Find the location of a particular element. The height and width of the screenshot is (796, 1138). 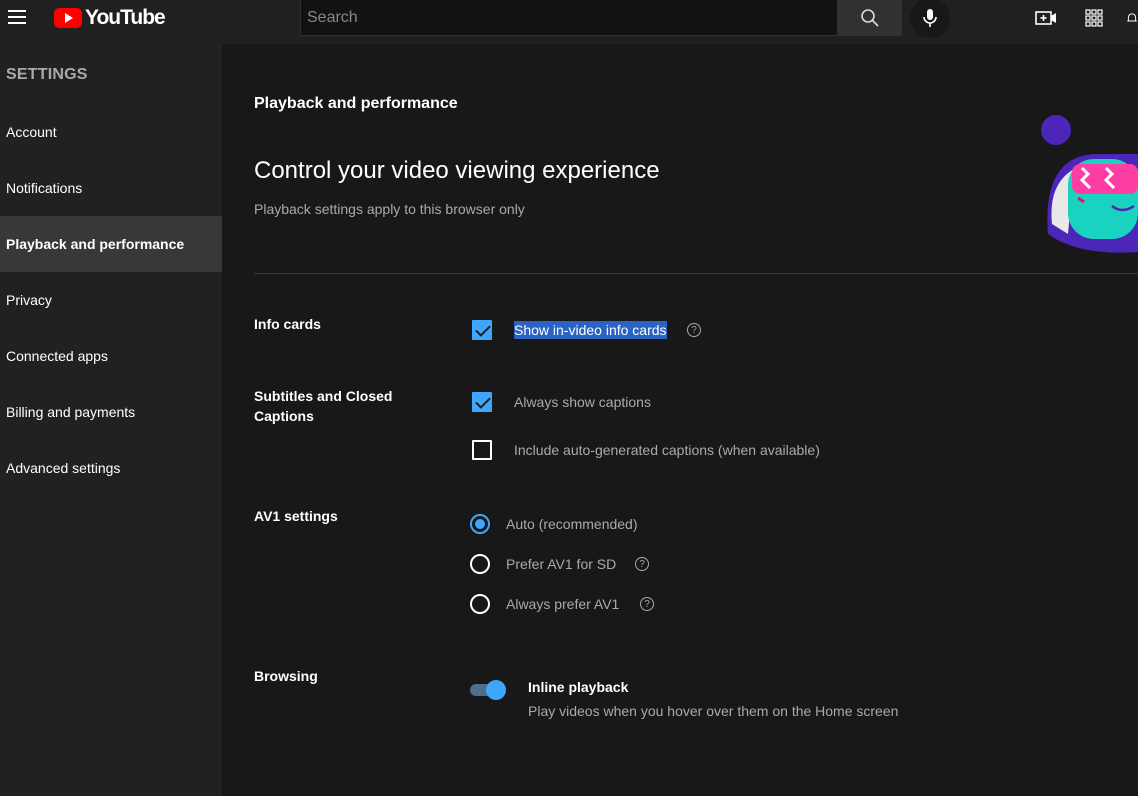

info-cards-option-label: Show in-video info cards is located at coordinates (590, 330).